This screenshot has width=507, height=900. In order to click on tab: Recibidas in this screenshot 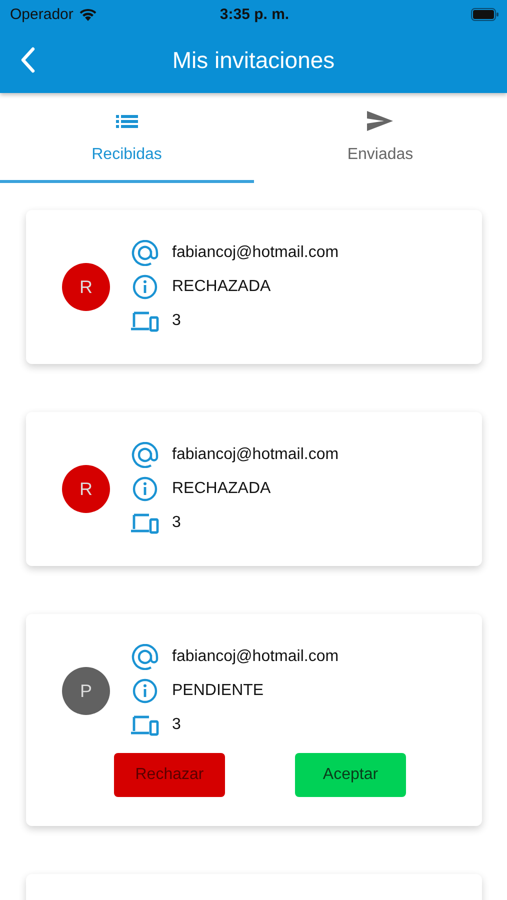, I will do `click(127, 138)`.